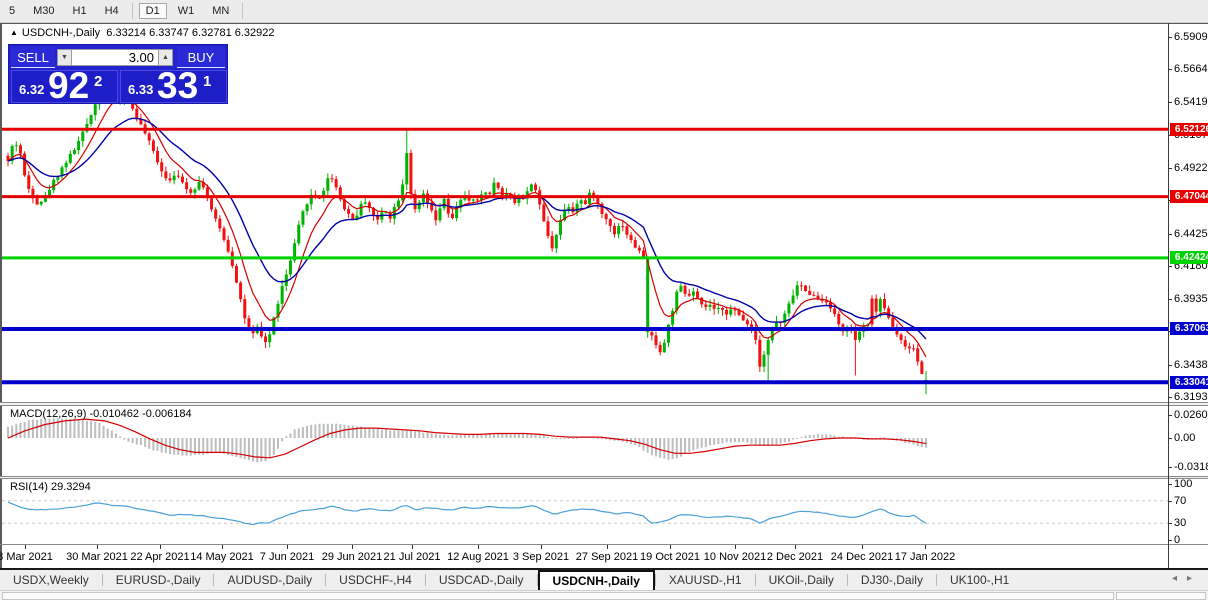 This screenshot has height=600, width=1208. Describe the element at coordinates (1180, 500) in the screenshot. I see `rsi-tick-label: 70` at that location.